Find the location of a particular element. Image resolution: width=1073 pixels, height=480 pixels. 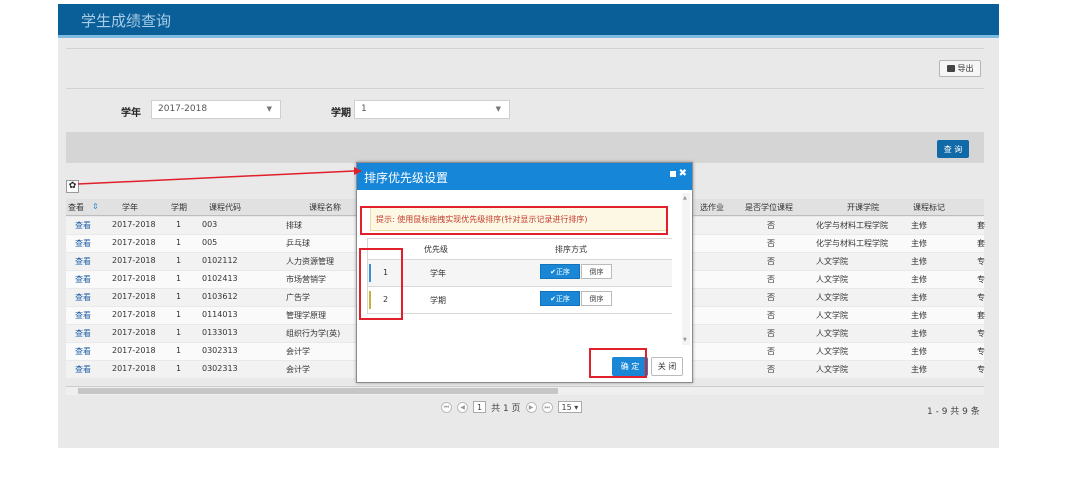

priority-table: 优先级 排序方式 1 学年 ✔ 正序 倒序 2 学期 ✔ 正序 倒序 is located at coordinates (519, 276).